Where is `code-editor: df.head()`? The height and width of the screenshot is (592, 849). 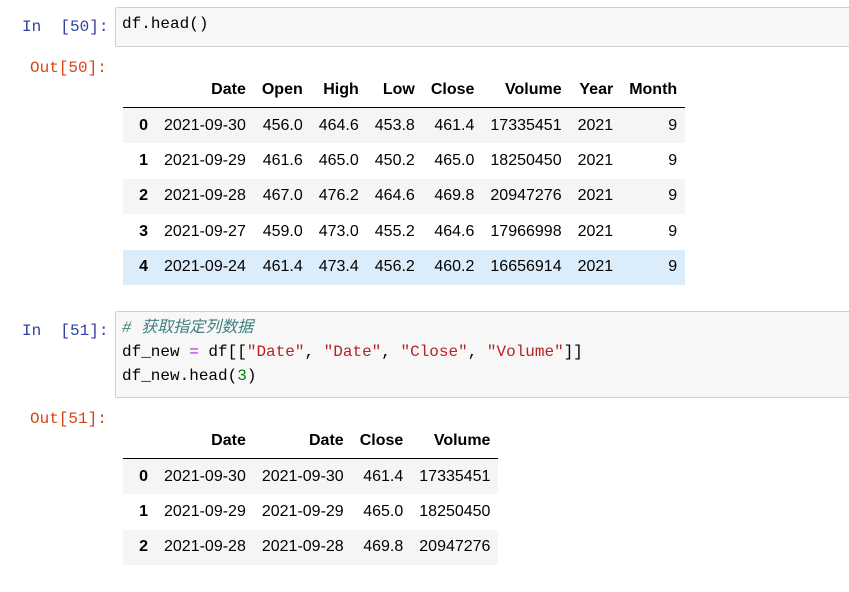 code-editor: df.head() is located at coordinates (482, 24).